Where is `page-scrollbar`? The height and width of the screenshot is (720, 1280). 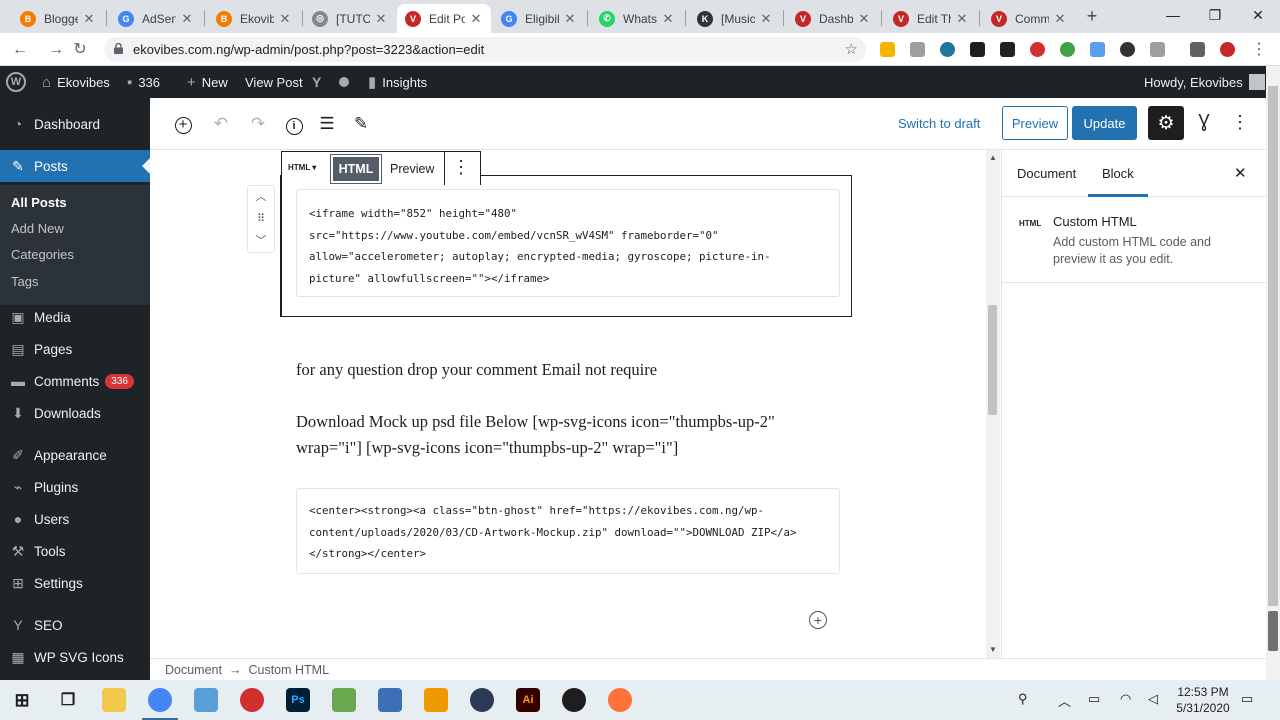
page-scrollbar is located at coordinates (1273, 373).